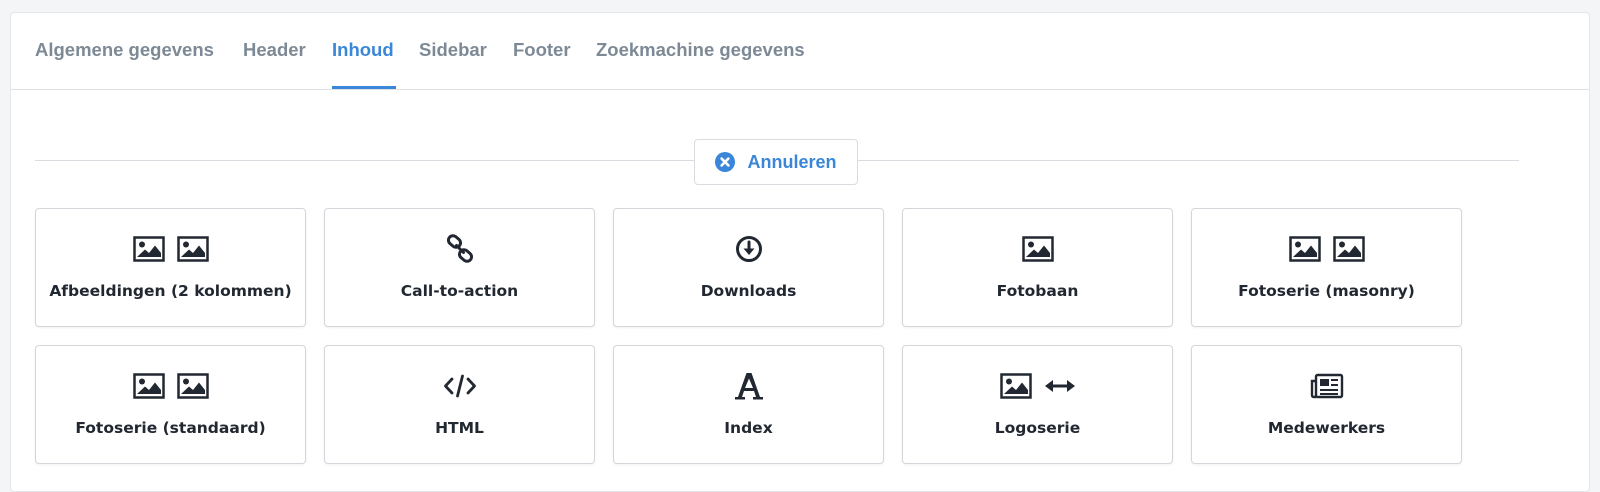  Describe the element at coordinates (748, 267) in the screenshot. I see `block-downloads: Downloads` at that location.